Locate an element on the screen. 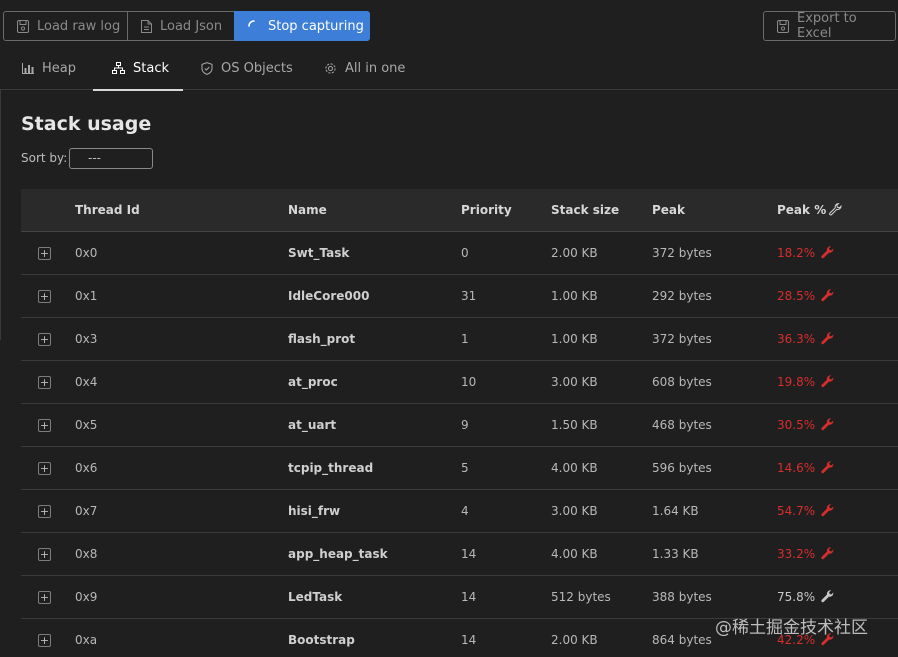 The height and width of the screenshot is (657, 898). table-row: +0x3 flash_prot 1 1.00 KB 372 bytes 36.3% is located at coordinates (459, 339).